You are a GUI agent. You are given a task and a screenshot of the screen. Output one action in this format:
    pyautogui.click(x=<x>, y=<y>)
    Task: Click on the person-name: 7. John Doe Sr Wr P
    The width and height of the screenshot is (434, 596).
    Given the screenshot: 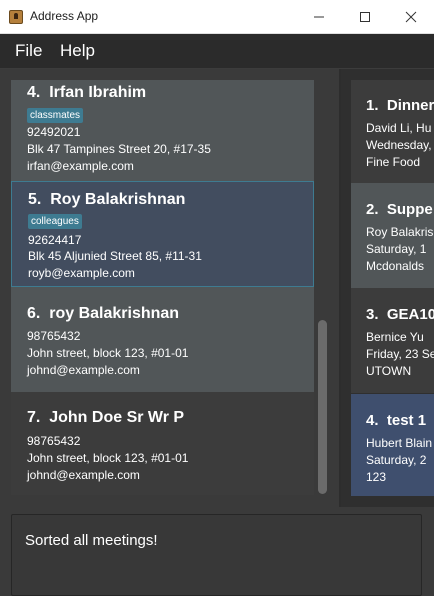 What is the action you would take?
    pyautogui.click(x=106, y=417)
    